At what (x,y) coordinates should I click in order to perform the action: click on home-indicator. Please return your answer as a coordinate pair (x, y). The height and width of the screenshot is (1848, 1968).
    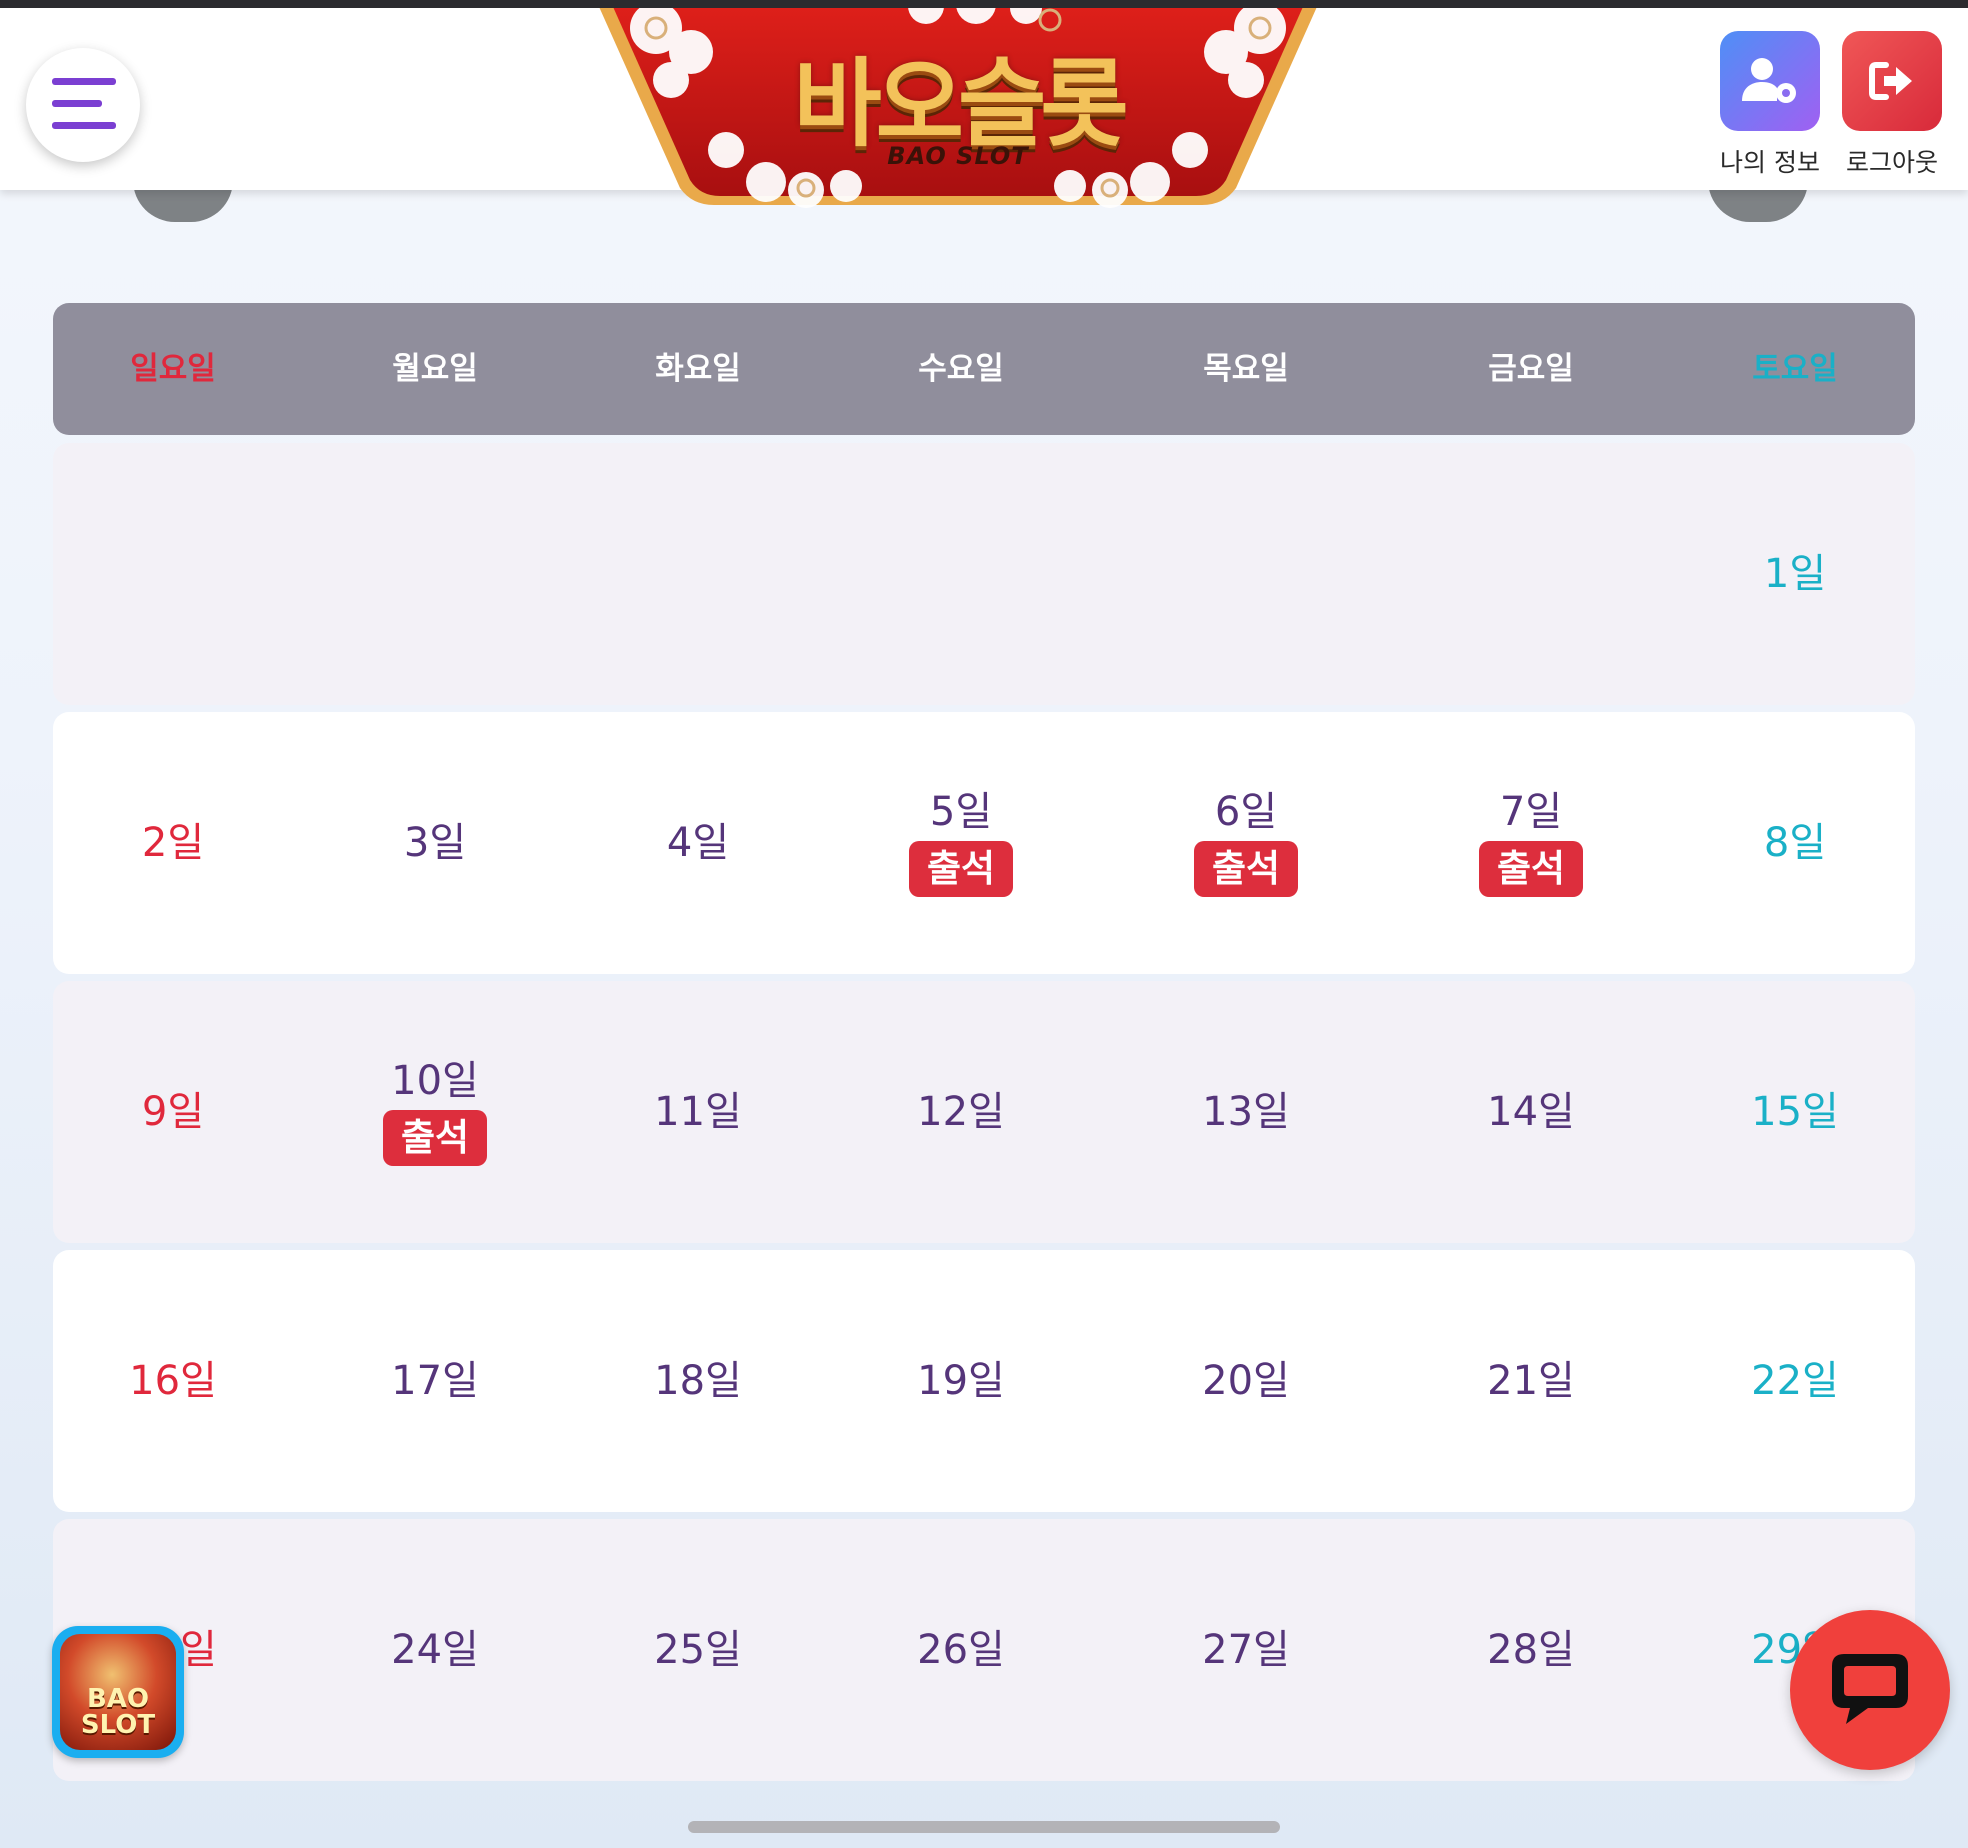
    Looking at the image, I should click on (984, 1827).